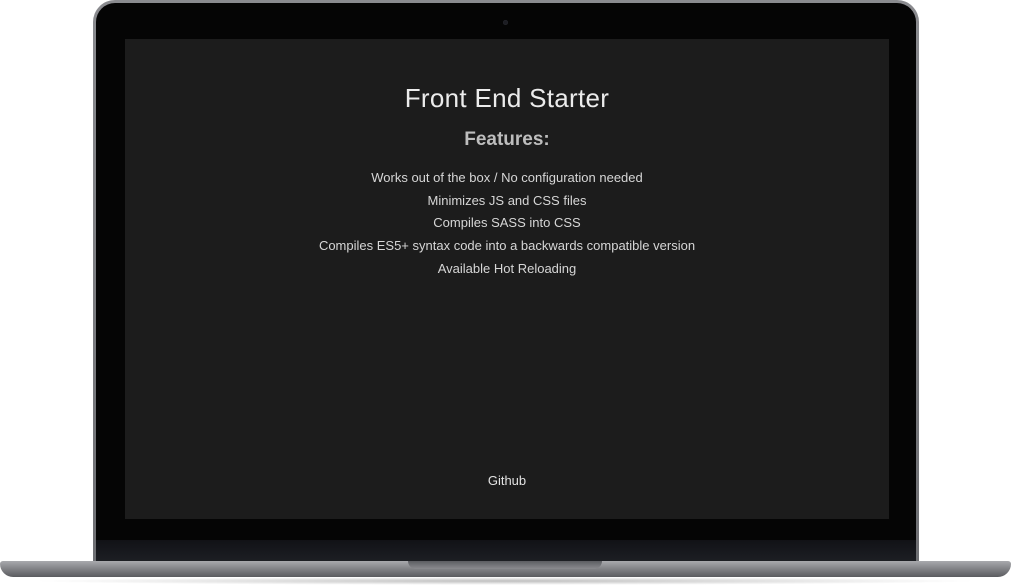 The height and width of the screenshot is (588, 1011). What do you see at coordinates (505, 581) in the screenshot?
I see `laptop-shadow` at bounding box center [505, 581].